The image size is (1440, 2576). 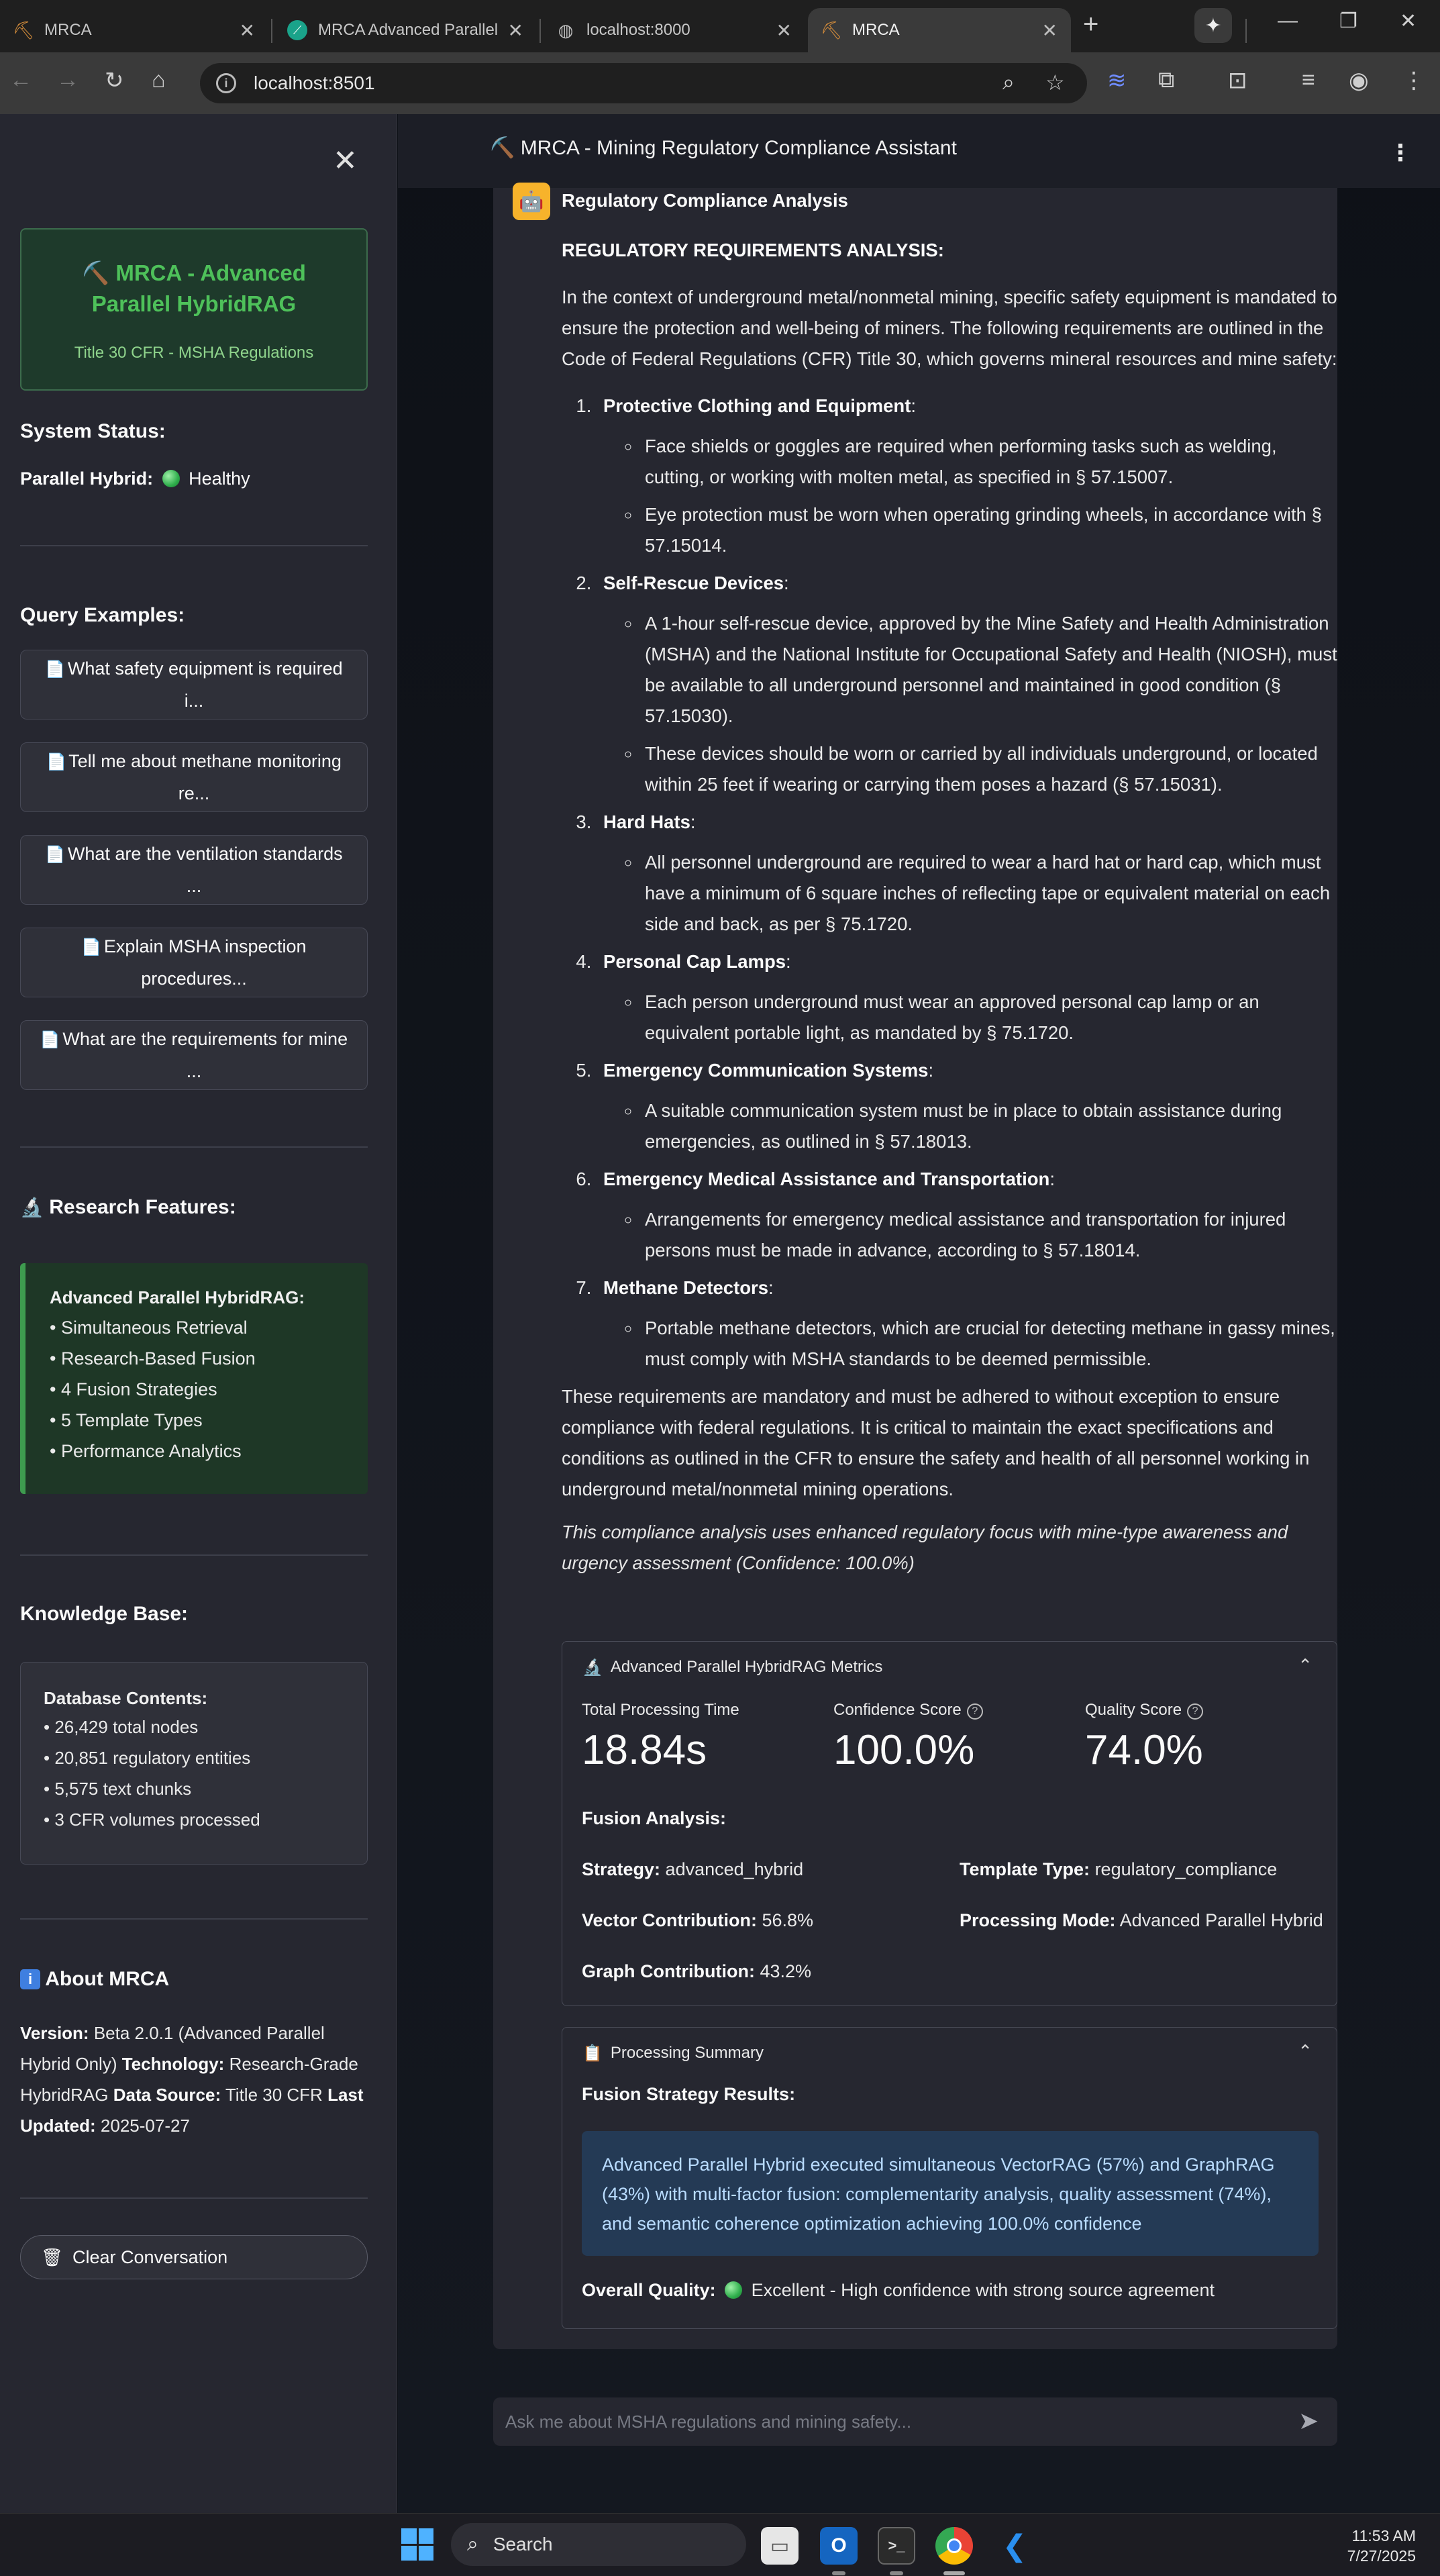 I want to click on graph-label: Graph Contribution:, so click(x=668, y=1971).